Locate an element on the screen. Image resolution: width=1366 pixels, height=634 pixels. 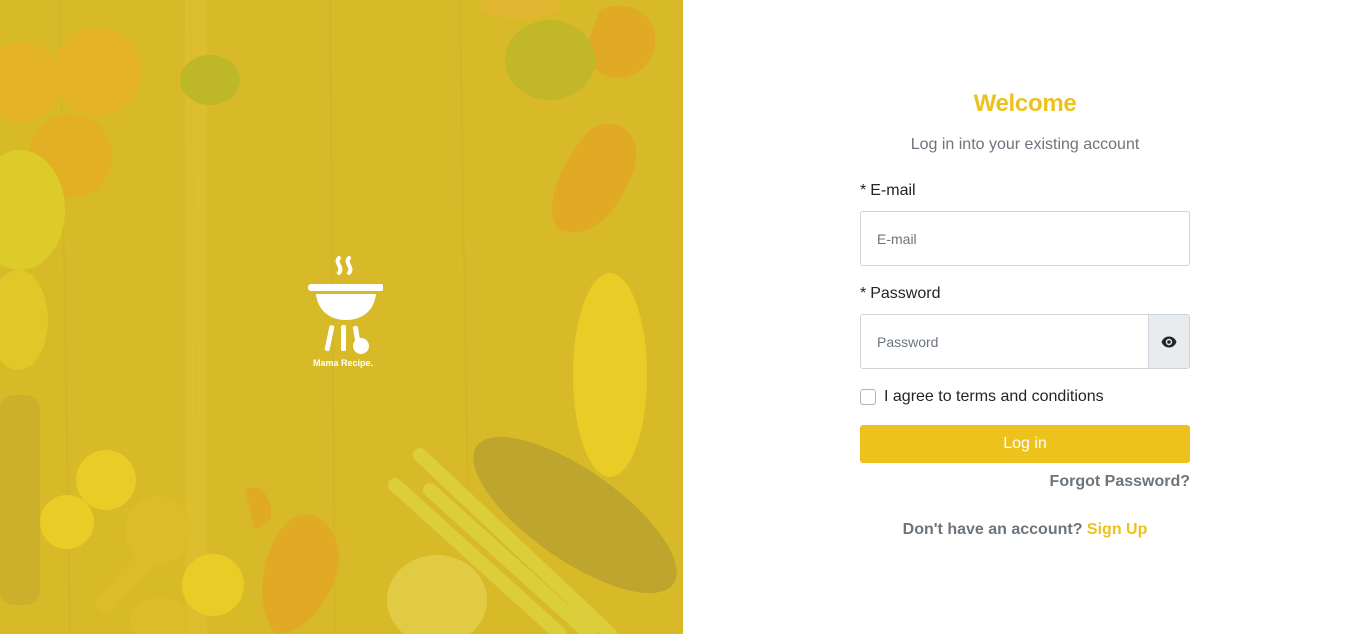
email-label-text: E-mail is located at coordinates (893, 190).